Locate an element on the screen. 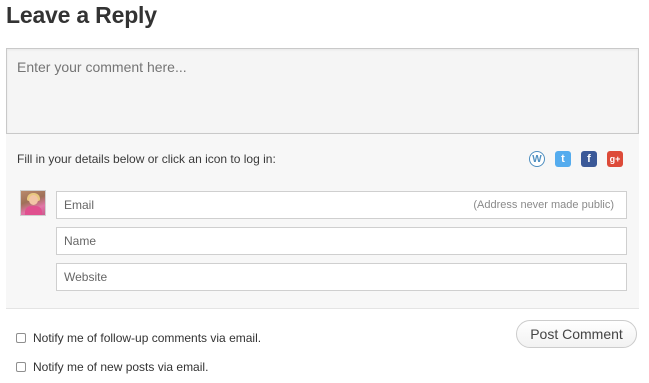 The width and height of the screenshot is (649, 383). email-privacy-note: (Address never made public) is located at coordinates (543, 205).